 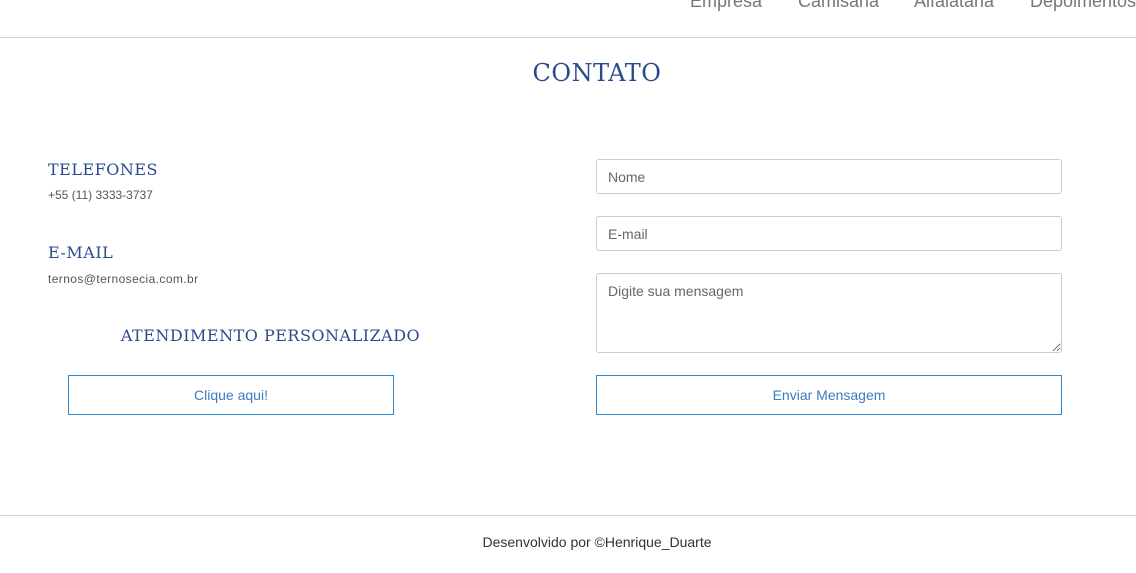 What do you see at coordinates (100, 195) in the screenshot?
I see `phone-number: +55 (11) 3333-3737` at bounding box center [100, 195].